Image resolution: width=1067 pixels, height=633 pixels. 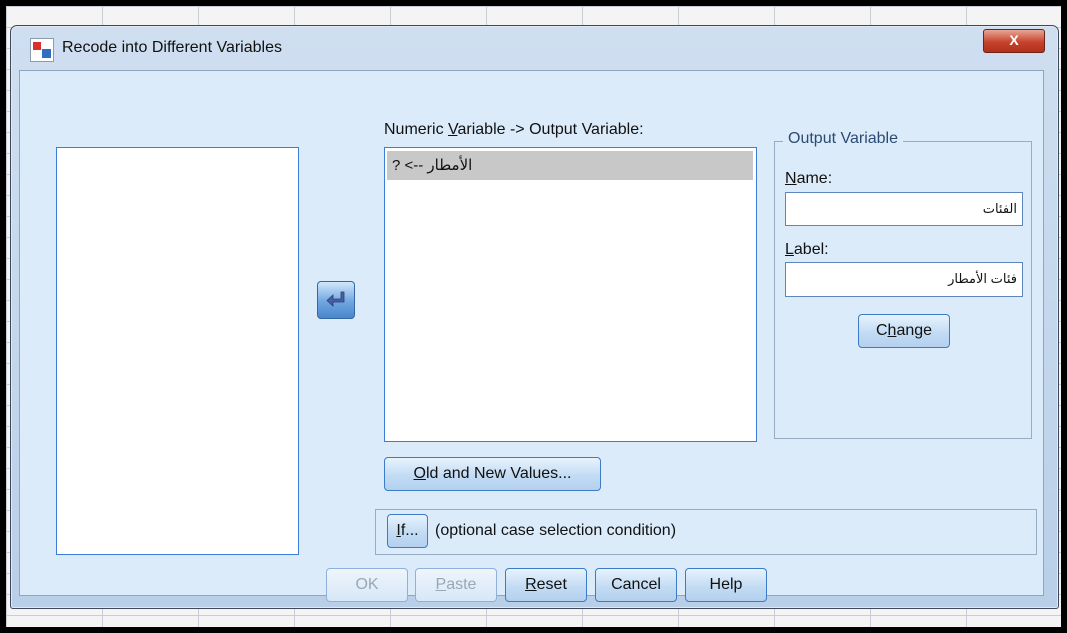 I want to click on ok-button: OK, so click(x=367, y=585).